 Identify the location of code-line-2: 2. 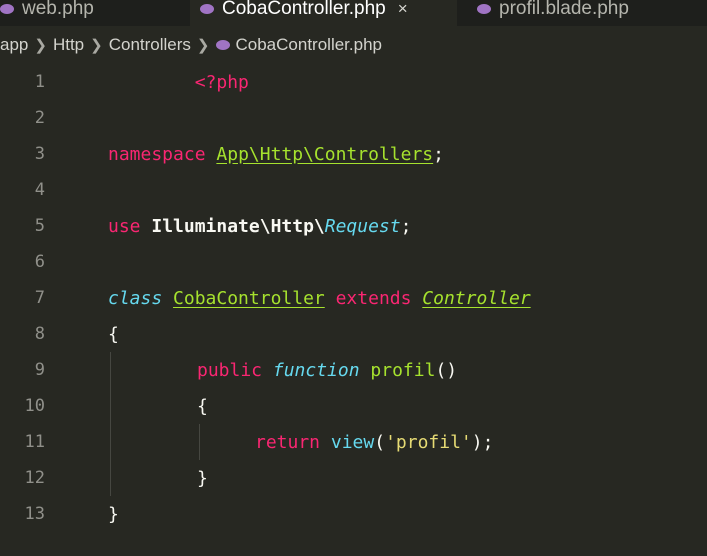
(353, 118).